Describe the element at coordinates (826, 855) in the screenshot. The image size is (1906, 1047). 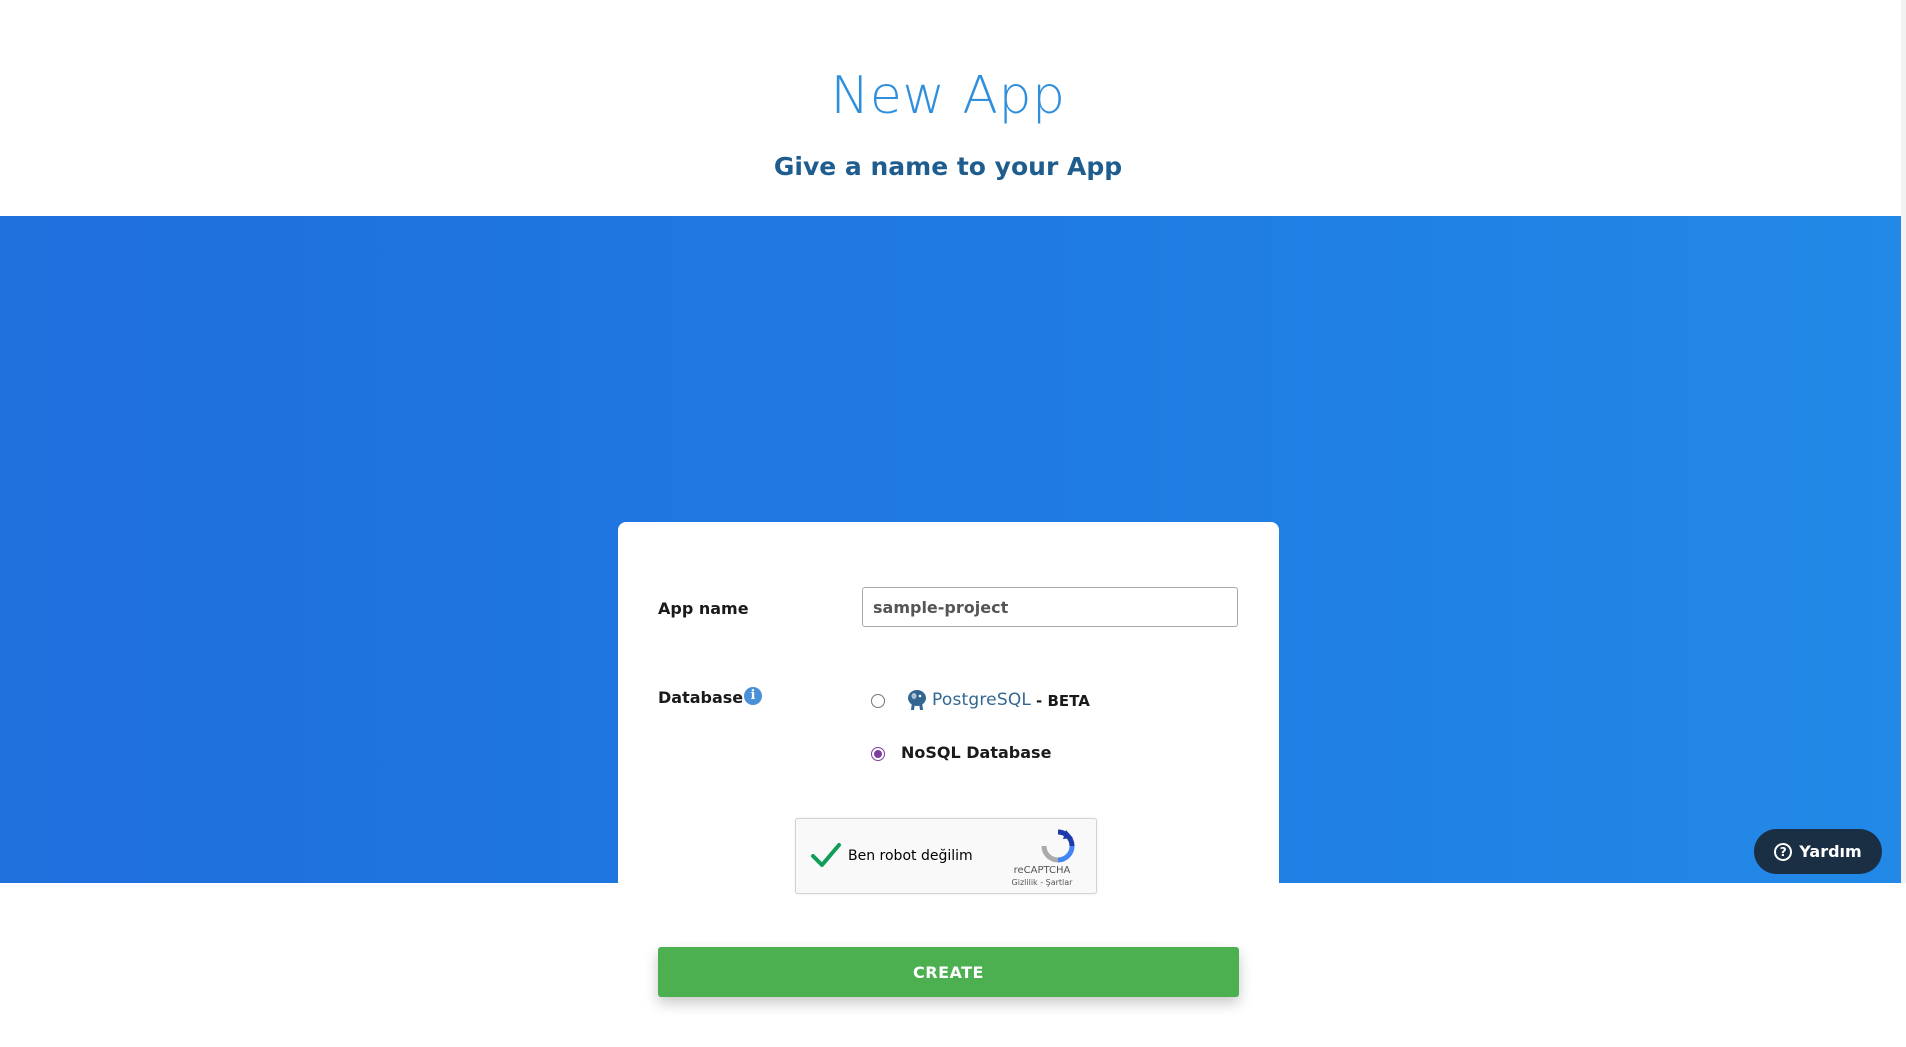
I see `check-icon` at that location.